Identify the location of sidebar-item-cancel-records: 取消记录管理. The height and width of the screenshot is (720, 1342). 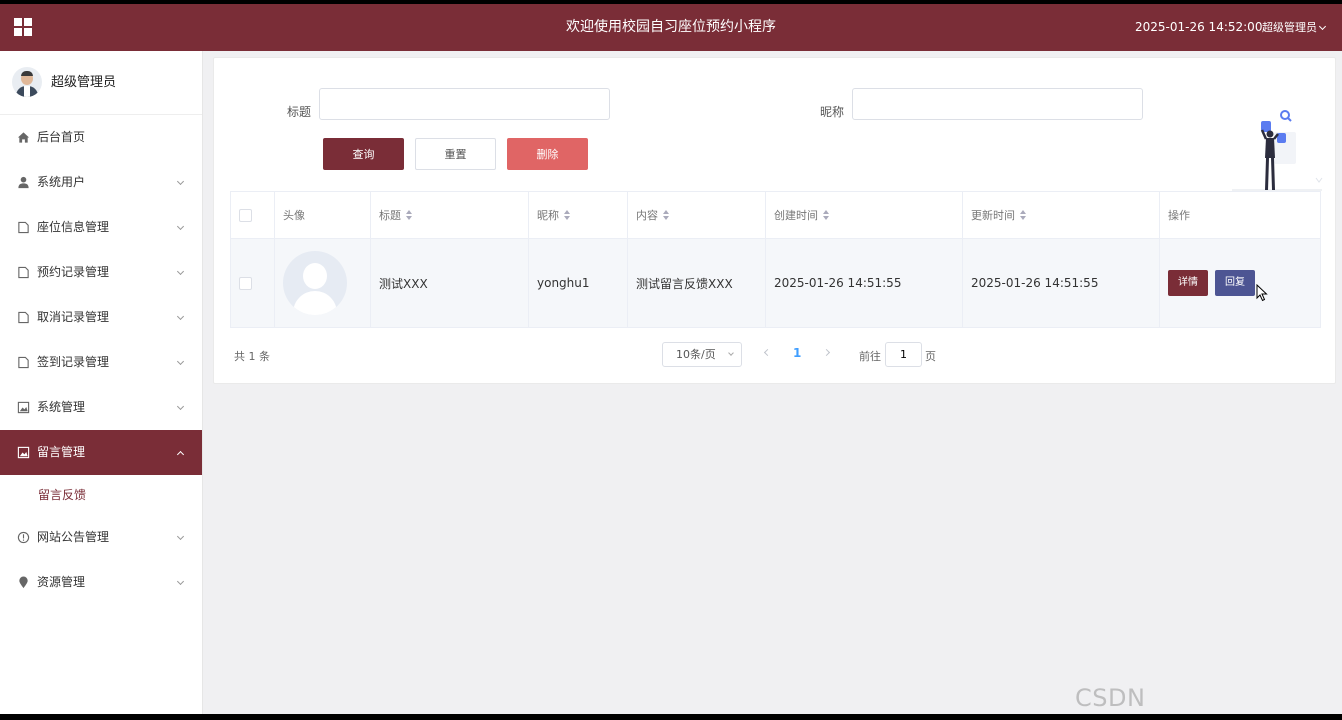
(101, 317).